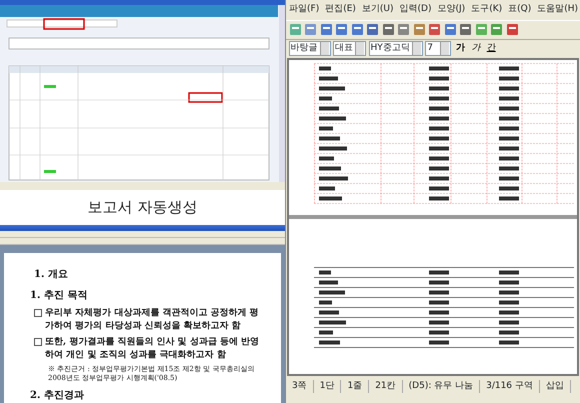 Image resolution: width=580 pixels, height=403 pixels. What do you see at coordinates (57, 396) in the screenshot?
I see `section-heading: 2. 추진경과` at bounding box center [57, 396].